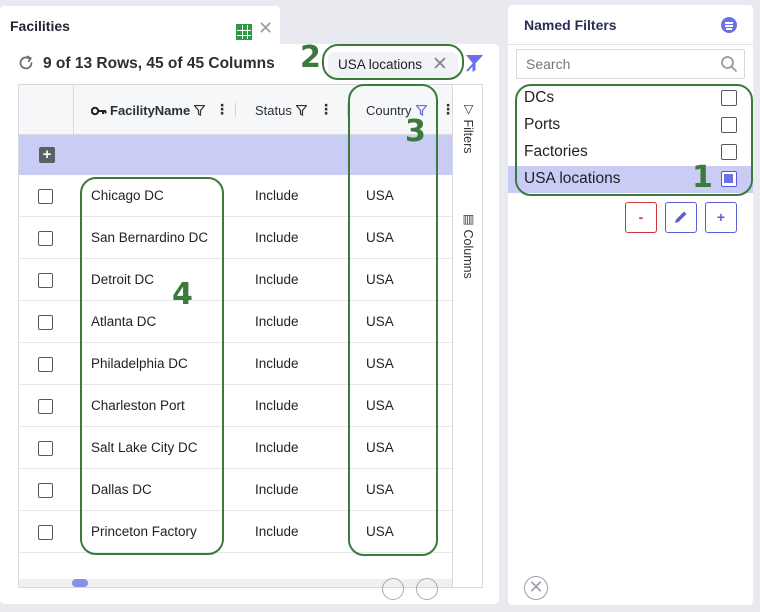  What do you see at coordinates (73, 110) in the screenshot?
I see `header-divider` at bounding box center [73, 110].